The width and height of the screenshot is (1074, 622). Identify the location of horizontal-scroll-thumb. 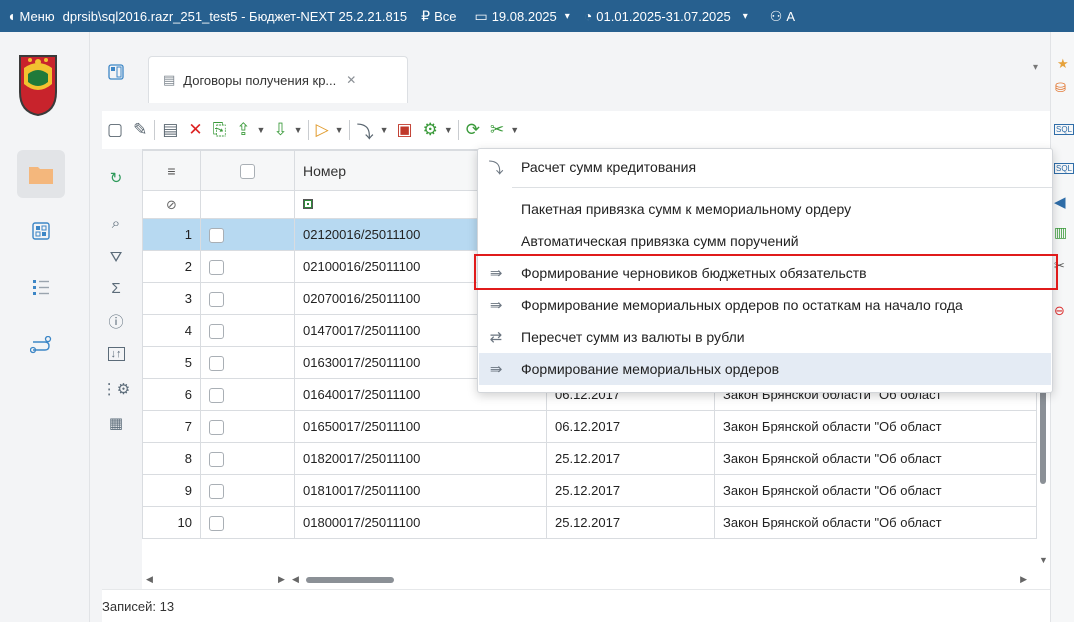
(350, 580).